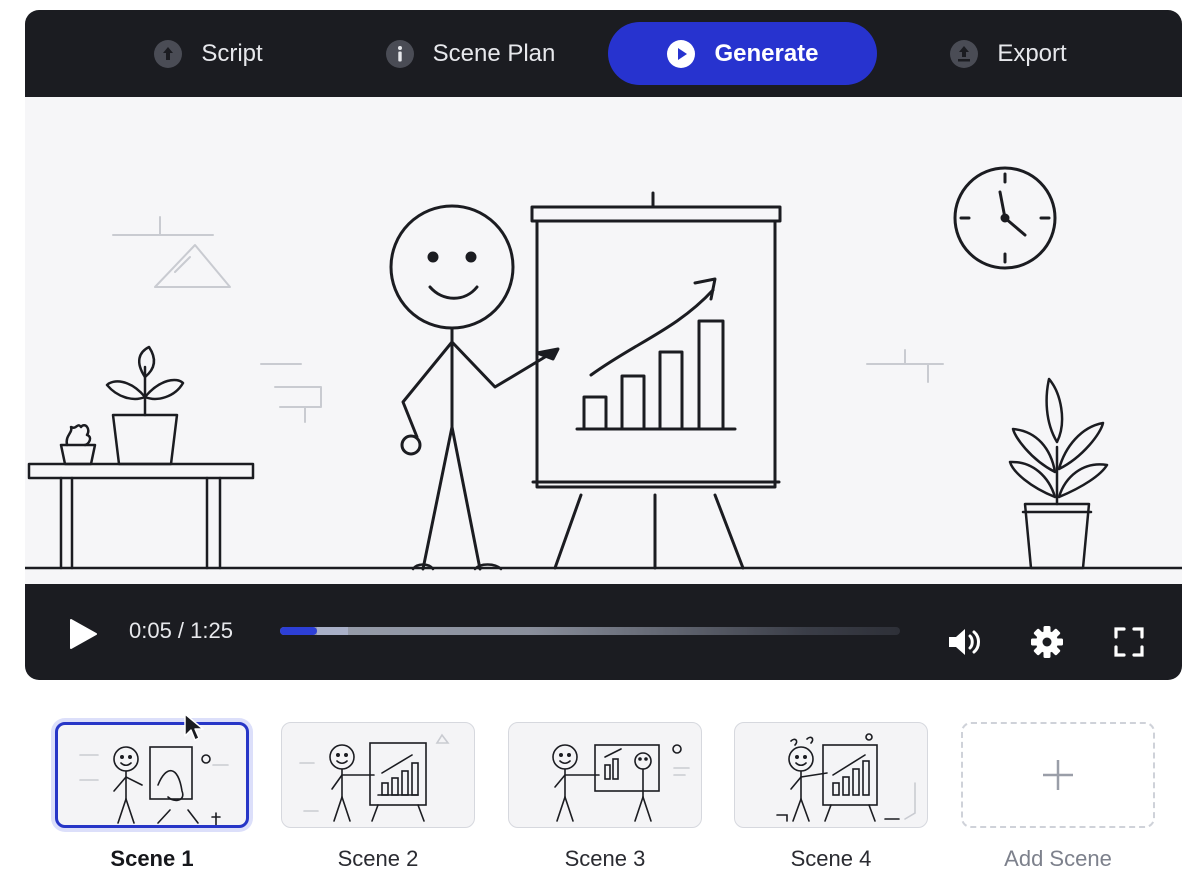  I want to click on tab-script-label: Script, so click(232, 53).